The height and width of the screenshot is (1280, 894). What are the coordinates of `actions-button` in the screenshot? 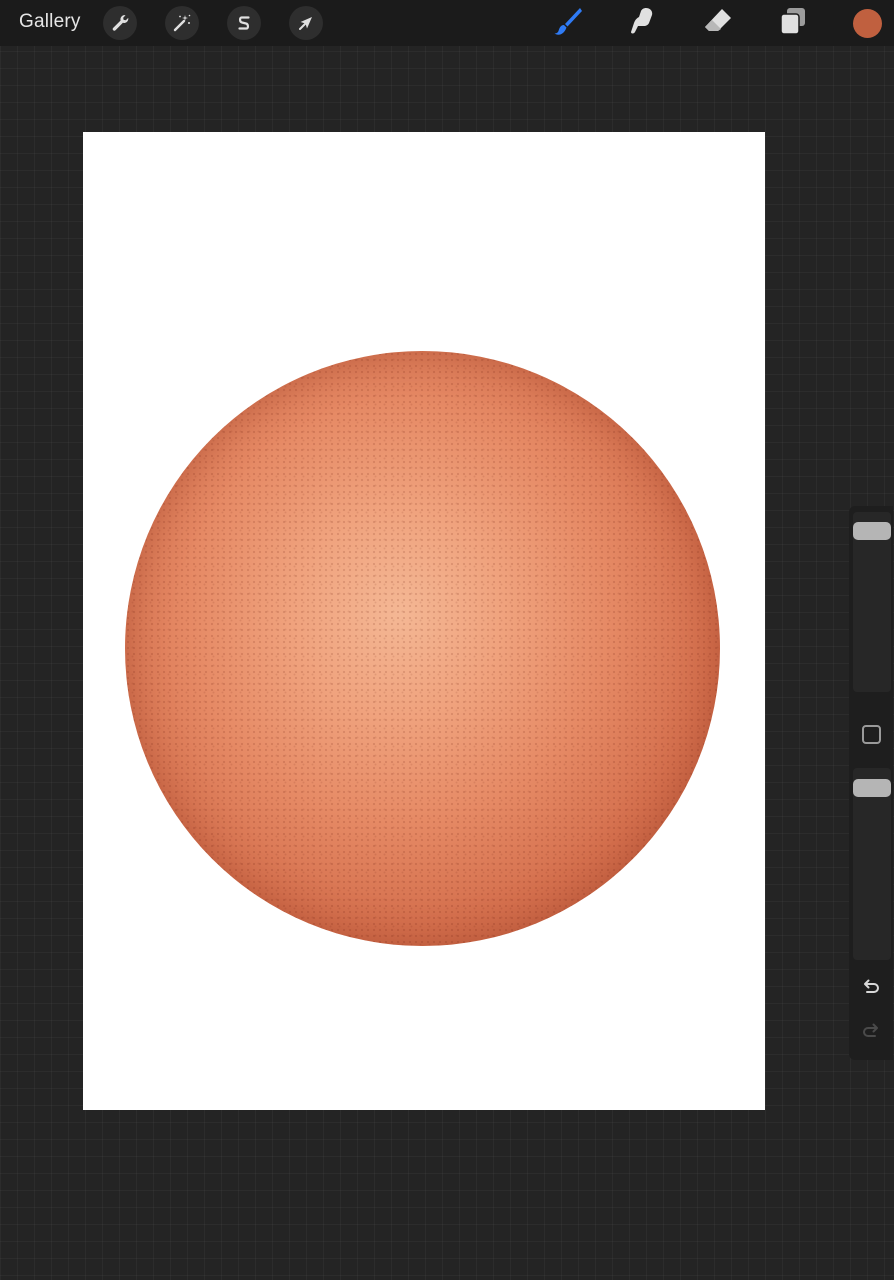 It's located at (120, 23).